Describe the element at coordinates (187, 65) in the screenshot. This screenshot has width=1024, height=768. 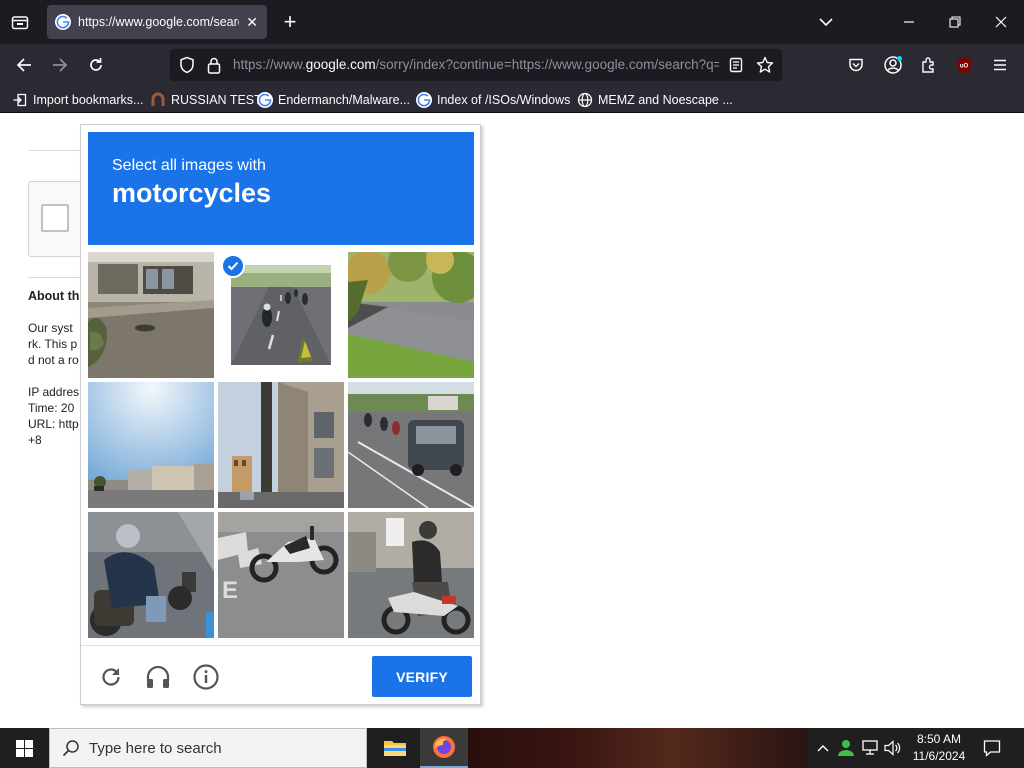
I see `shield-icon` at that location.